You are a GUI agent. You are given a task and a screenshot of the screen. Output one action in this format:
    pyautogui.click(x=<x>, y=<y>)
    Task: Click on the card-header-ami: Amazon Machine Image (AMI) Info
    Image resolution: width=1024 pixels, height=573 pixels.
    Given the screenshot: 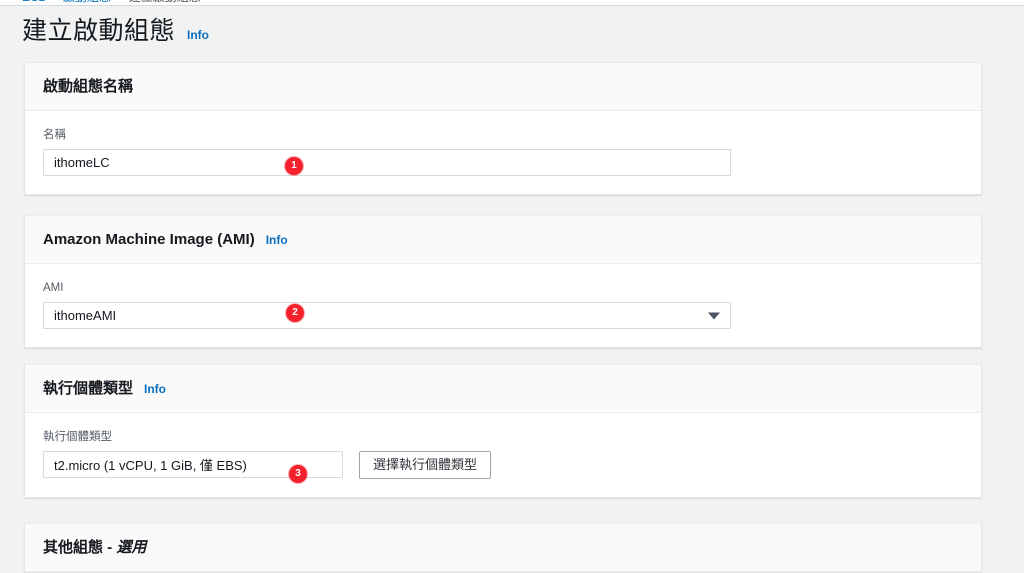 What is the action you would take?
    pyautogui.click(x=503, y=240)
    